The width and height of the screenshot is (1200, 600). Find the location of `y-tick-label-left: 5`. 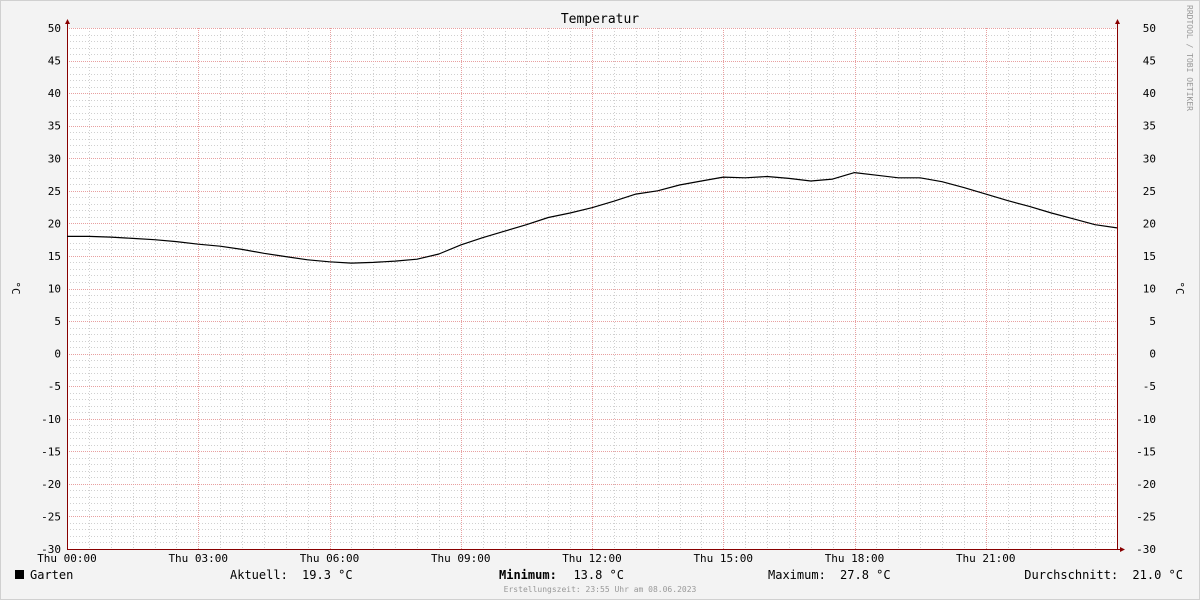

y-tick-label-left: 5 is located at coordinates (57, 321).